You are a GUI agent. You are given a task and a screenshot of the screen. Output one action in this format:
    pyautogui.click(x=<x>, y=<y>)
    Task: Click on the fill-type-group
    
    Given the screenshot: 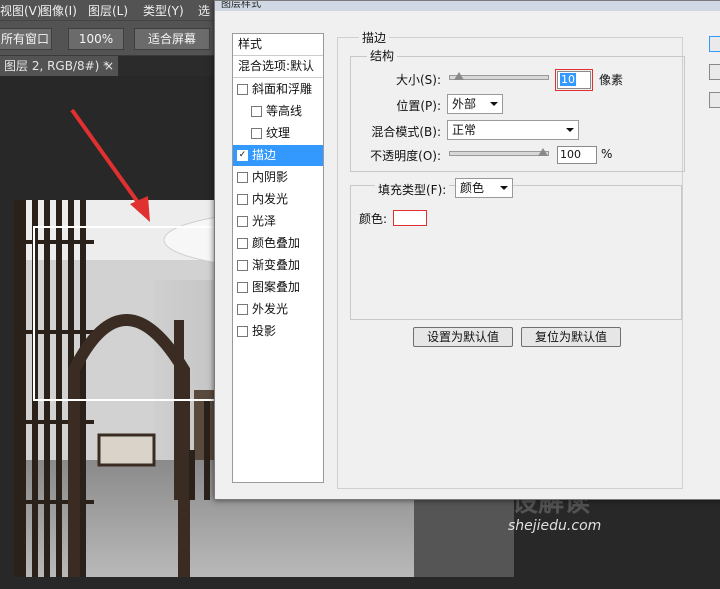 What is the action you would take?
    pyautogui.click(x=516, y=252)
    